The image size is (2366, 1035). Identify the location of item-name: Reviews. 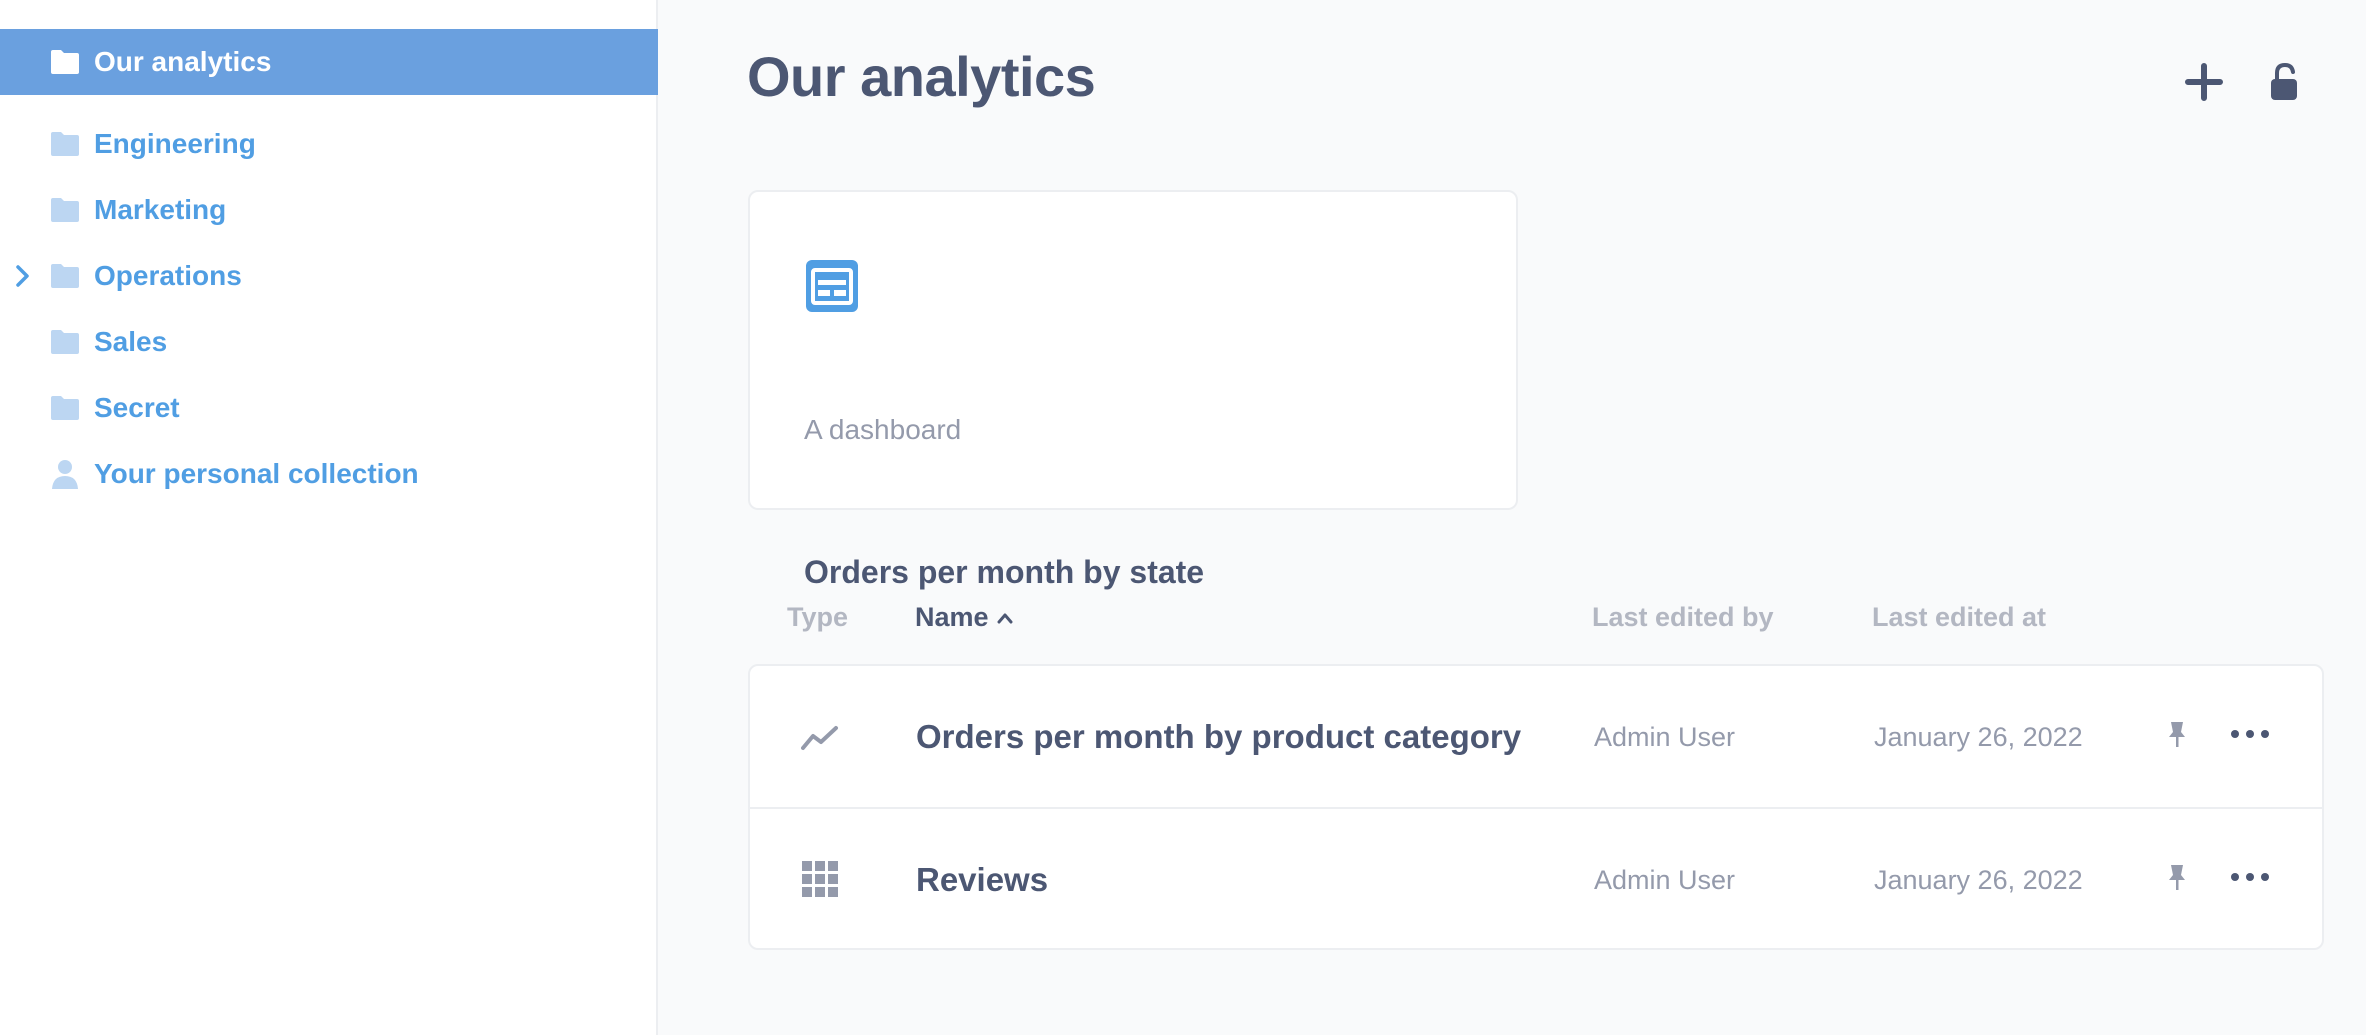
(982, 880).